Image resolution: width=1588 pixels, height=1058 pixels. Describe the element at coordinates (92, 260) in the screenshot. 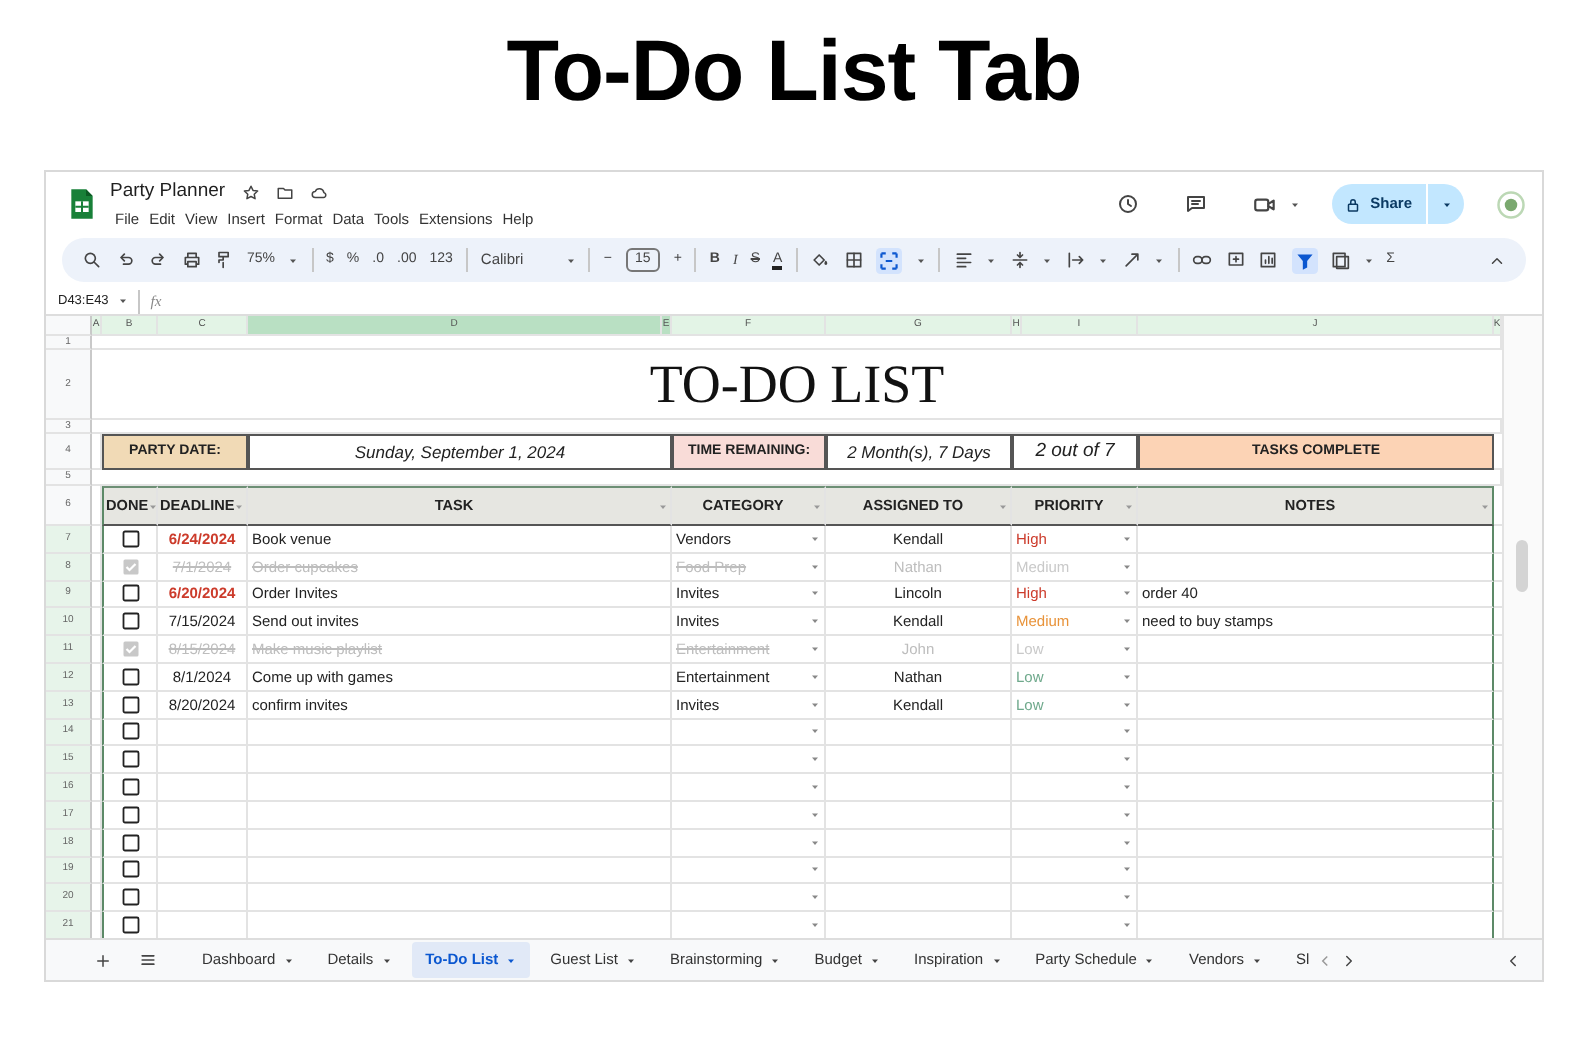

I see `search-icon` at that location.